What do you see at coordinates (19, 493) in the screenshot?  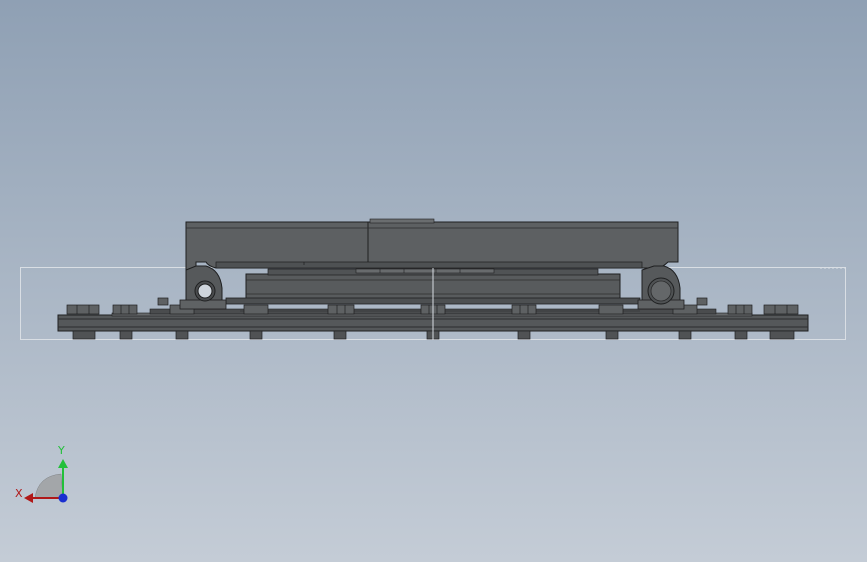 I see `x-axis-label: X` at bounding box center [19, 493].